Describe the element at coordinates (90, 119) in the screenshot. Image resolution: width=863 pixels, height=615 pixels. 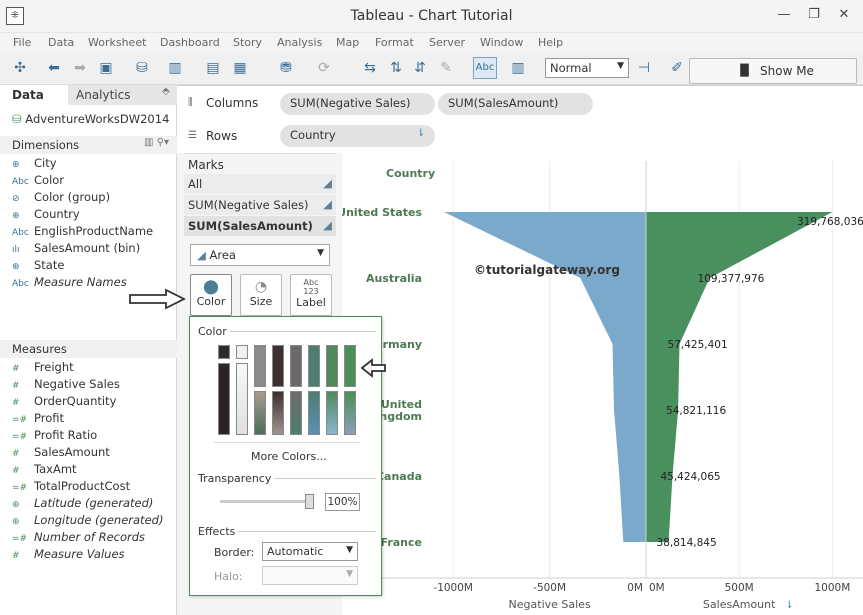
I see `datasource-item: ⛁ AdventureWorksDW2014` at that location.